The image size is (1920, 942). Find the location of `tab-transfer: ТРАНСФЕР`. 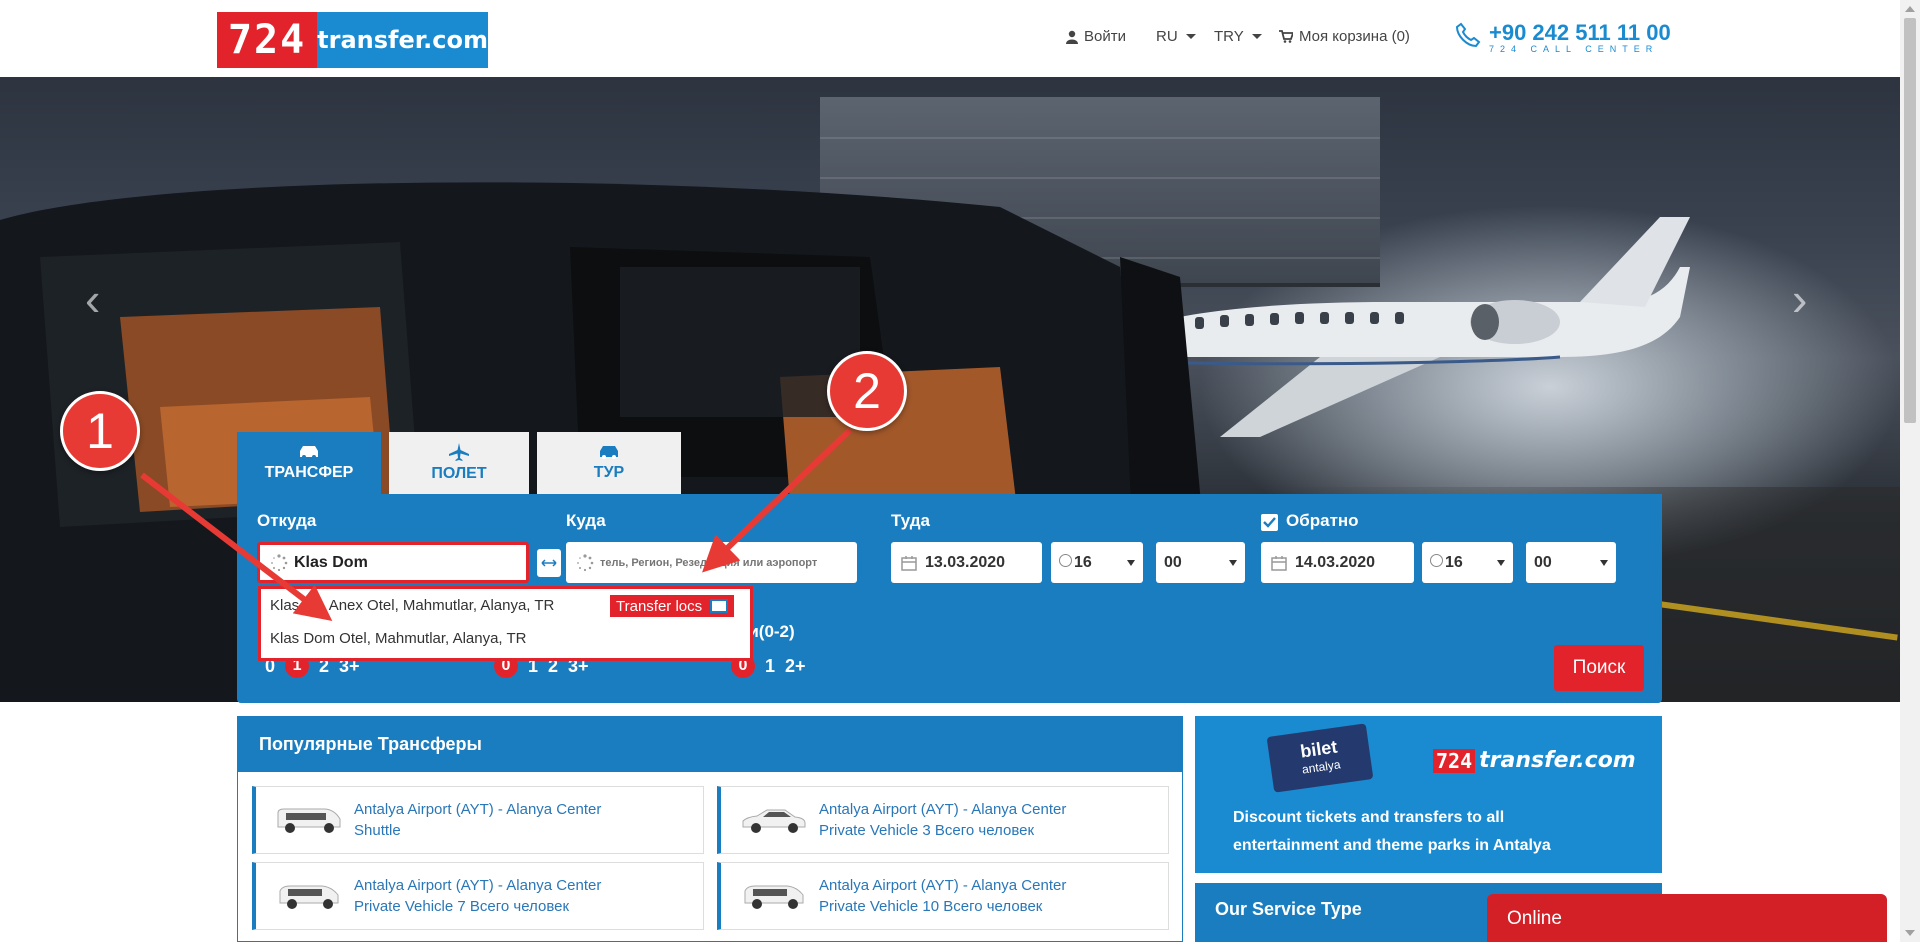

tab-transfer: ТРАНСФЕР is located at coordinates (309, 463).